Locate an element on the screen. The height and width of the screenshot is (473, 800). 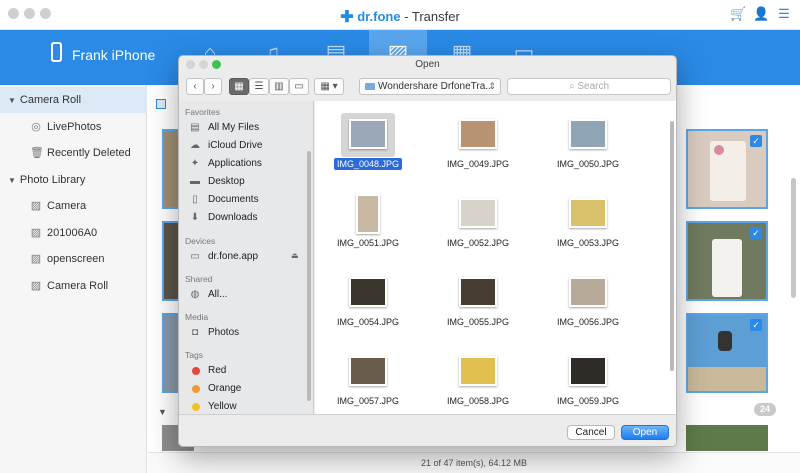
chevron-updown-icon: ⇕ is located at coordinates (492, 86).